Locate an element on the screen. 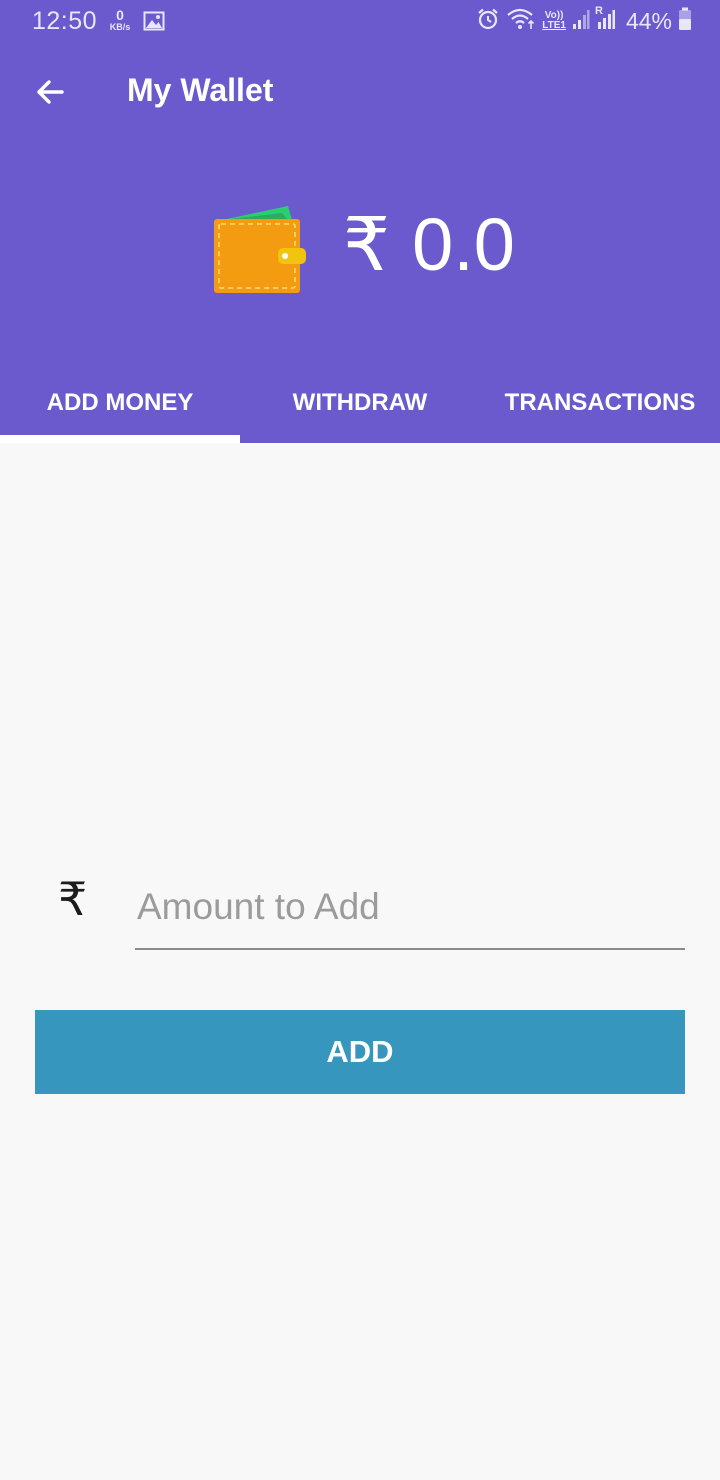 This screenshot has height=1480, width=720. amount-input is located at coordinates (410, 911).